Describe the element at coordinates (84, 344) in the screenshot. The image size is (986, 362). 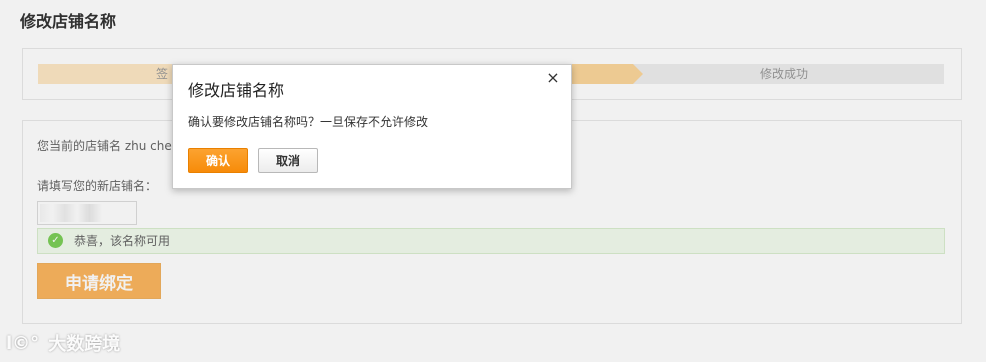
I see `watermark-text: 大数跨境` at that location.